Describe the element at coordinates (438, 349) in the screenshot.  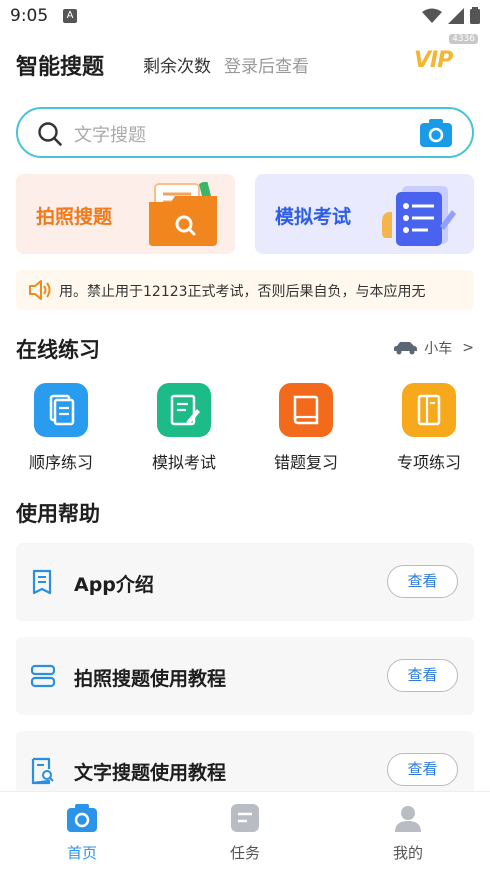
I see `car-type-label: 小车` at that location.